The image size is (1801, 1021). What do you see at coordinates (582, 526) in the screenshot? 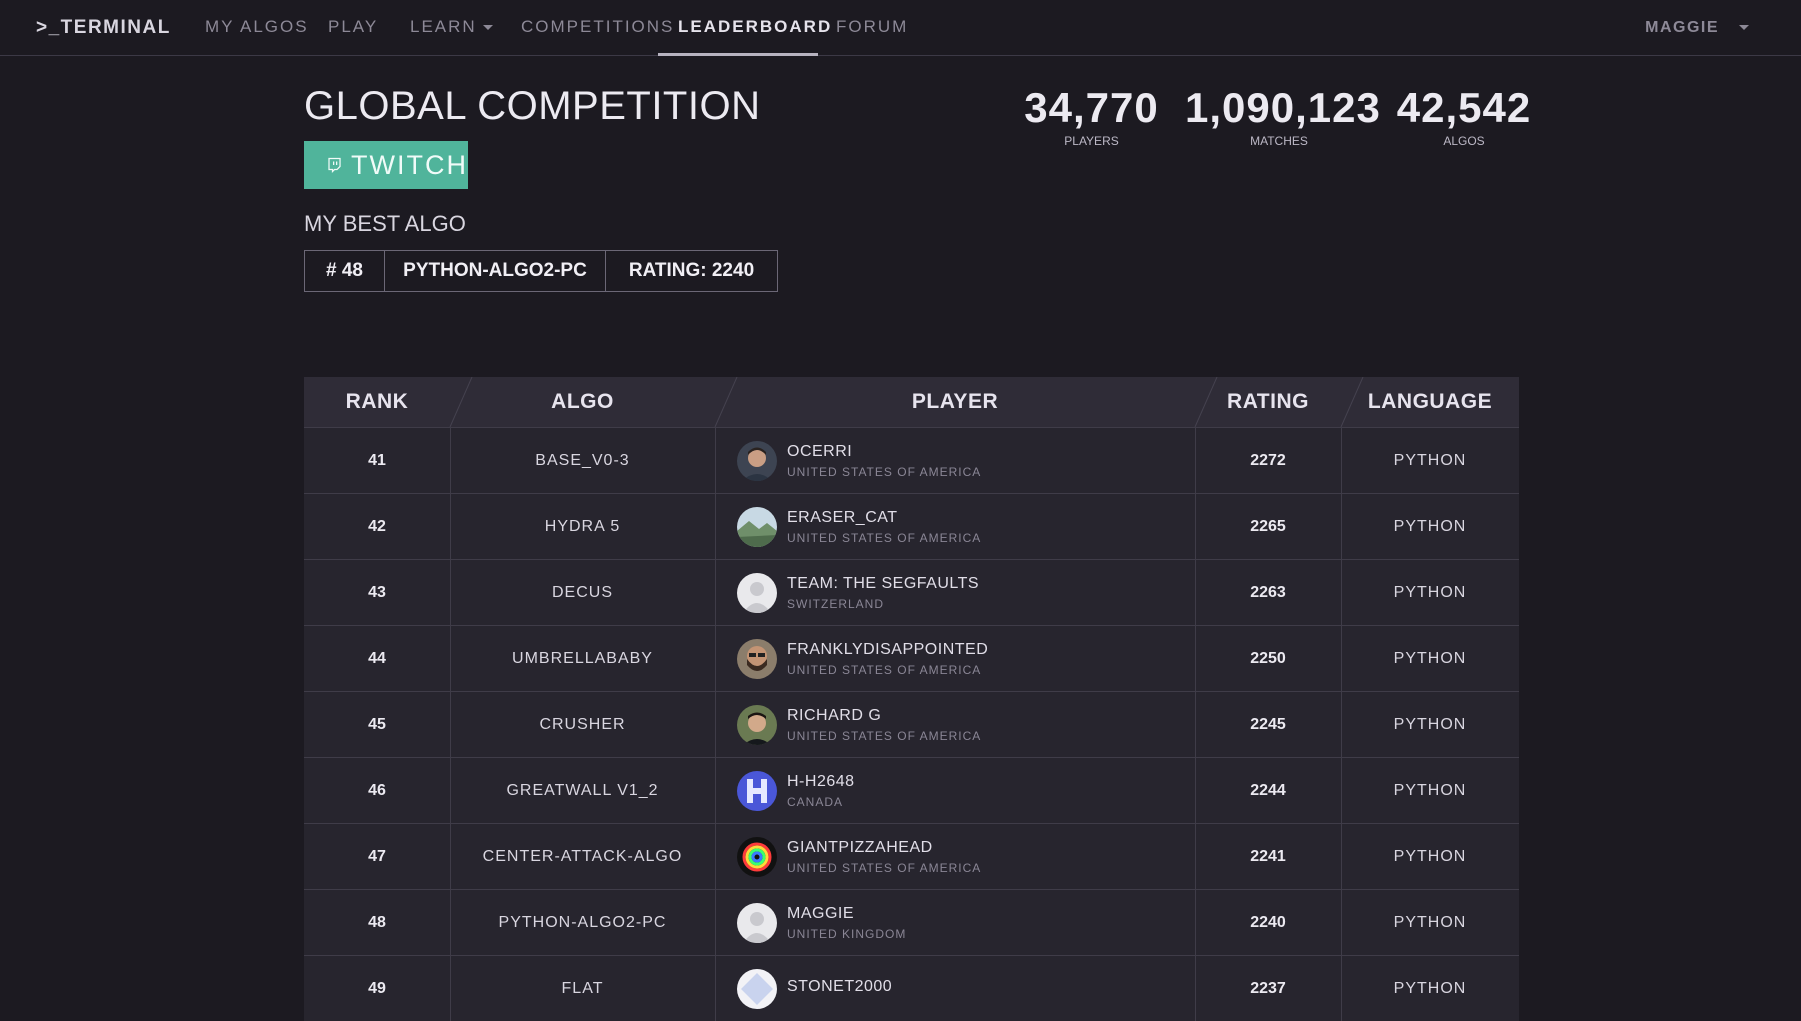
I see `row-algo: HYDRA 5` at bounding box center [582, 526].